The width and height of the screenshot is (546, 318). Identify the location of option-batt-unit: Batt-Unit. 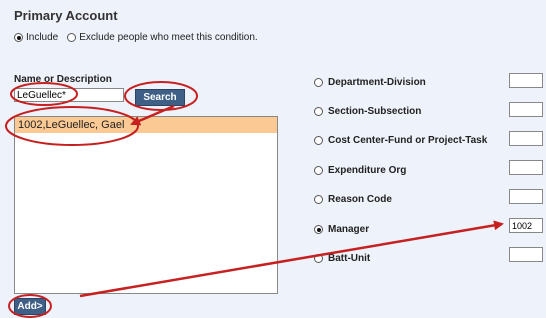
(342, 258).